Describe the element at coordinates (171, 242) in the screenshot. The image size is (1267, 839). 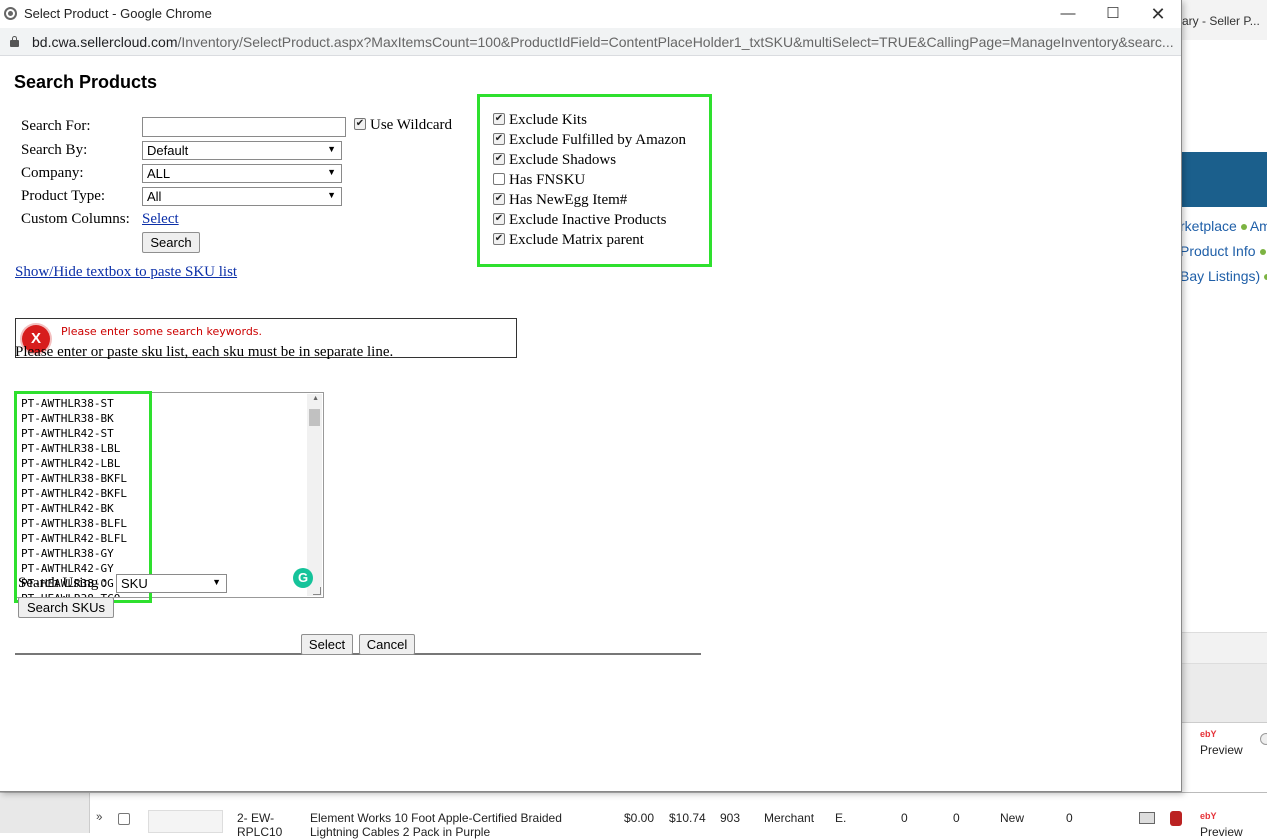
I see `search-button: Search` at that location.